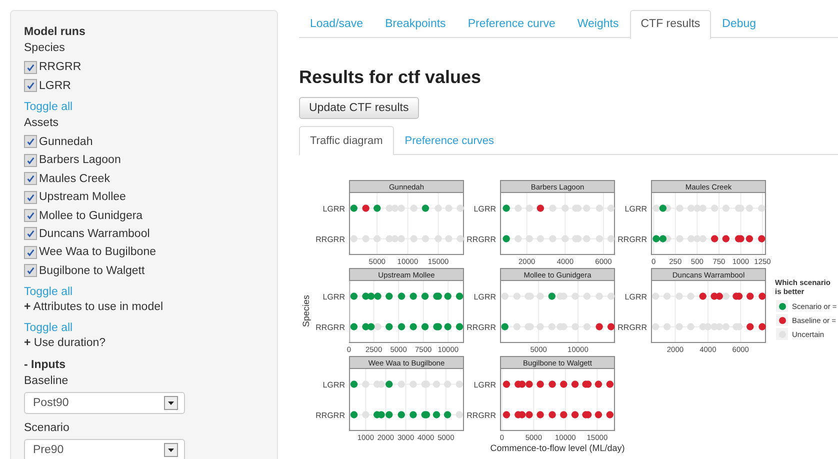  Describe the element at coordinates (104, 403) in the screenshot. I see `select-field: Post90` at that location.